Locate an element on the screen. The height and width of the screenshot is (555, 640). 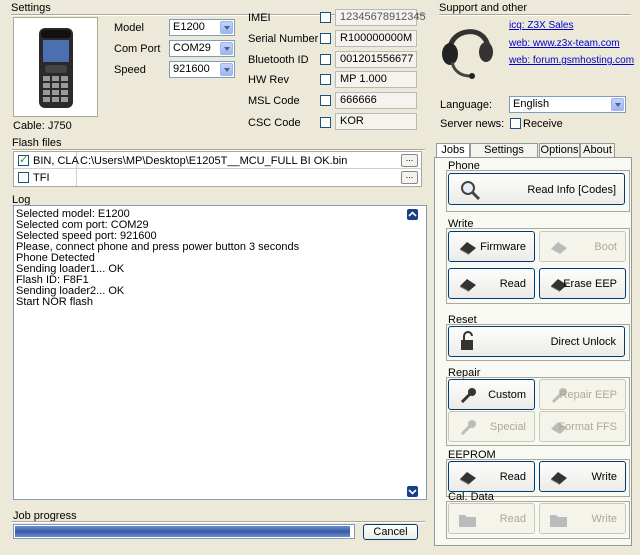
erase-eep-button: Erase EEP is located at coordinates (582, 283).